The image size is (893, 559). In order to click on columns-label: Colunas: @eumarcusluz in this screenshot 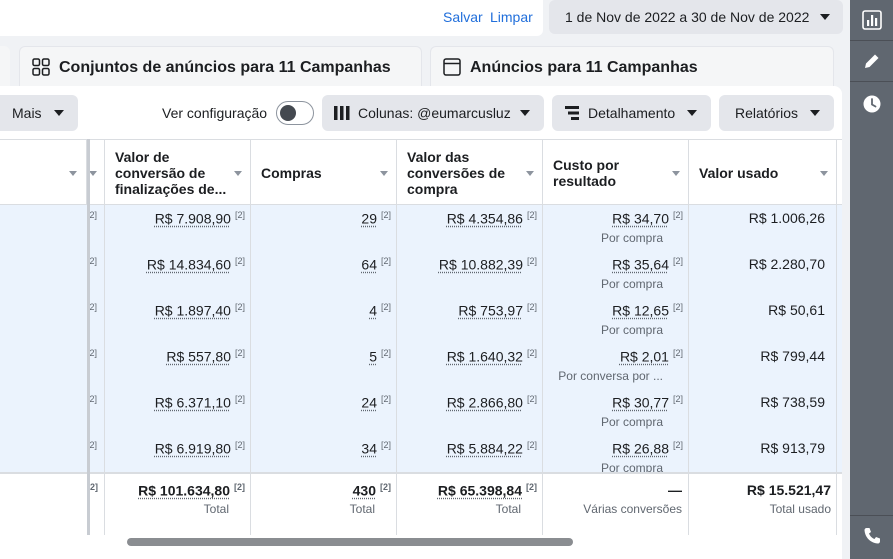, I will do `click(434, 113)`.